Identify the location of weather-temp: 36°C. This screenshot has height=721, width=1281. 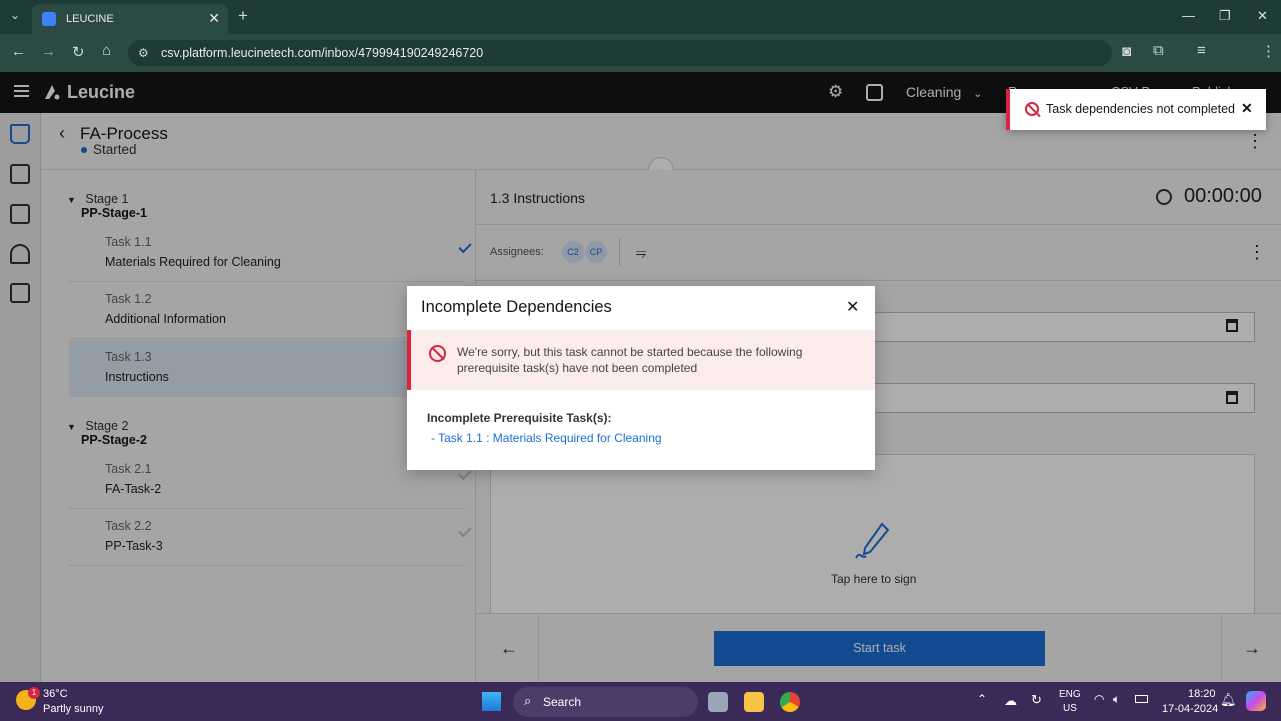
(55, 694).